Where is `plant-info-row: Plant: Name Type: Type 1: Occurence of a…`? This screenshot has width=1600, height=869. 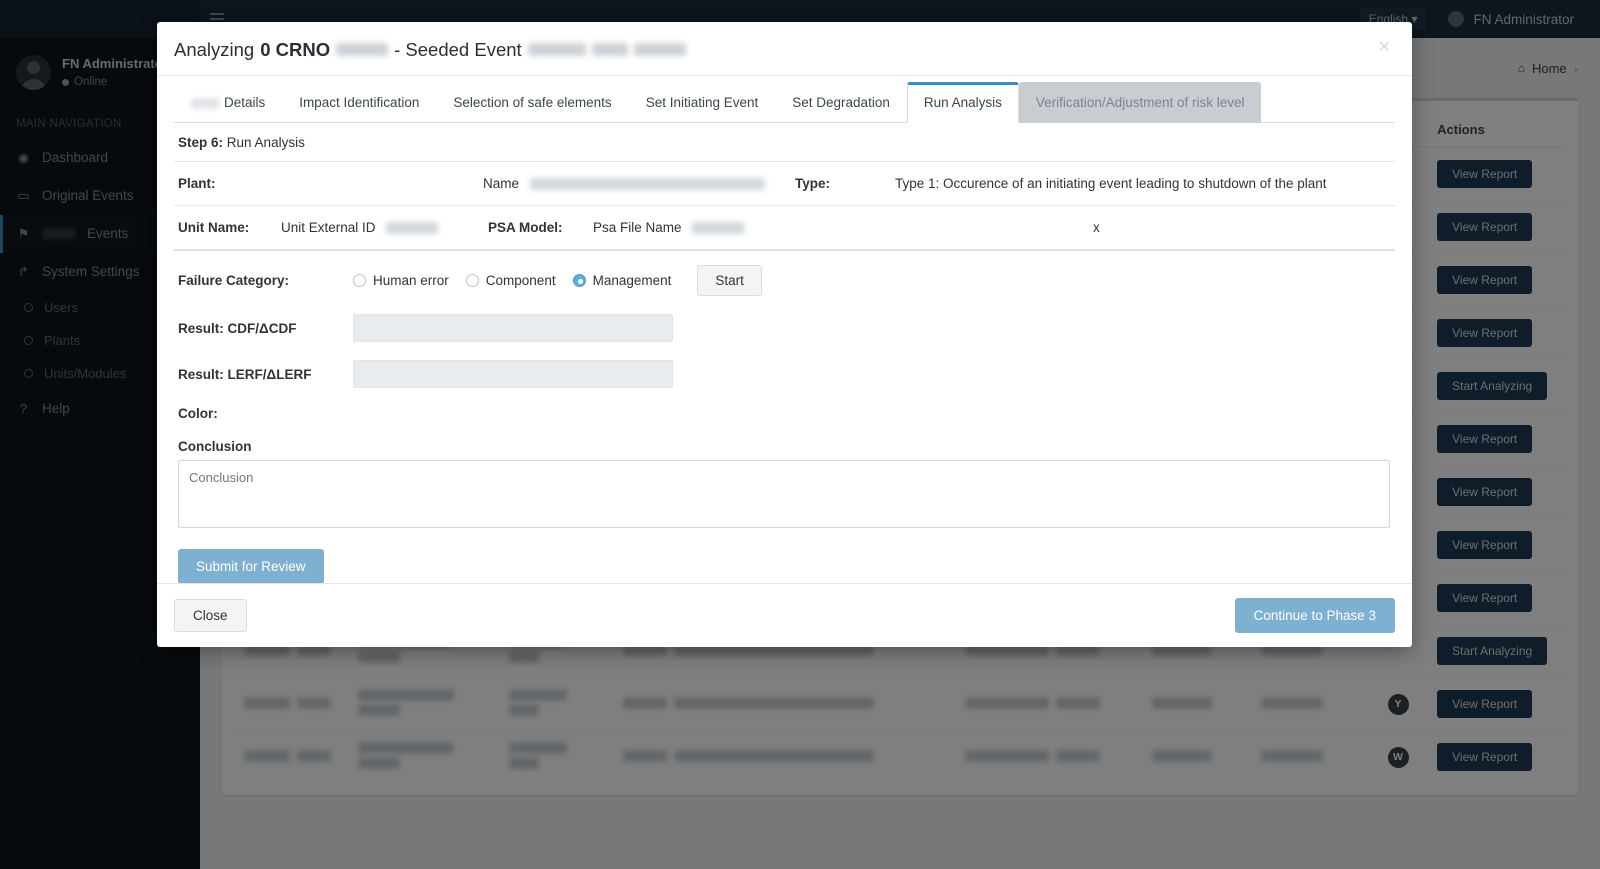
plant-info-row: Plant: Name Type: Type 1: Occurence of a… is located at coordinates (784, 184).